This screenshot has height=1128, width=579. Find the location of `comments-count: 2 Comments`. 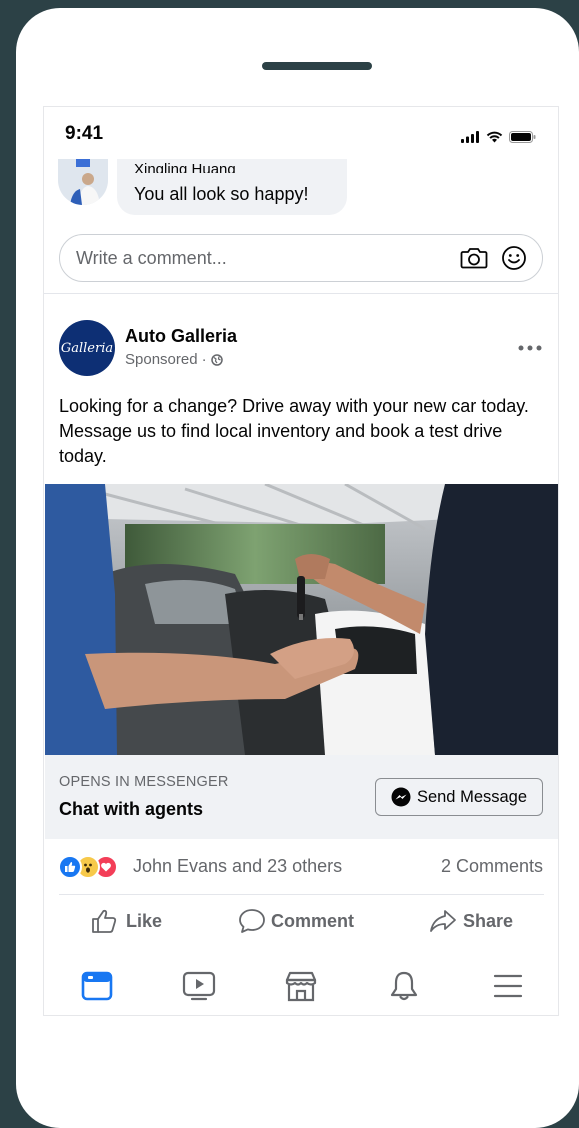

comments-count: 2 Comments is located at coordinates (492, 866).